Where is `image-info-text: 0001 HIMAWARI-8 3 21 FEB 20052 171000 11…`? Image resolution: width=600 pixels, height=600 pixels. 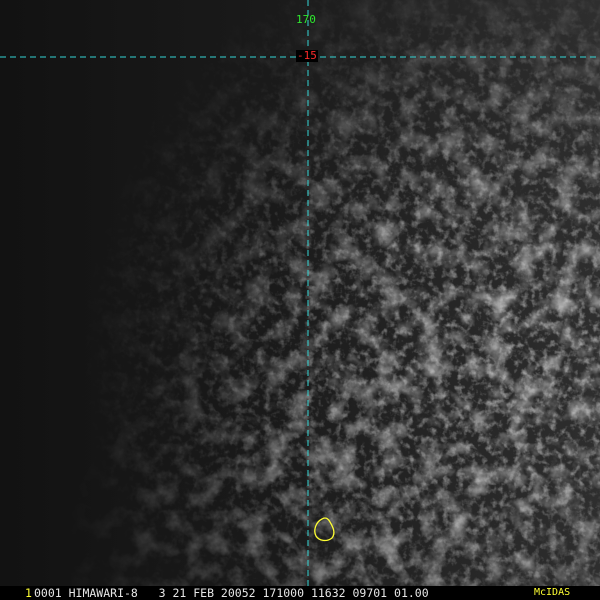 image-info-text: 0001 HIMAWARI-8 3 21 FEB 20052 171000 11… is located at coordinates (231, 593).